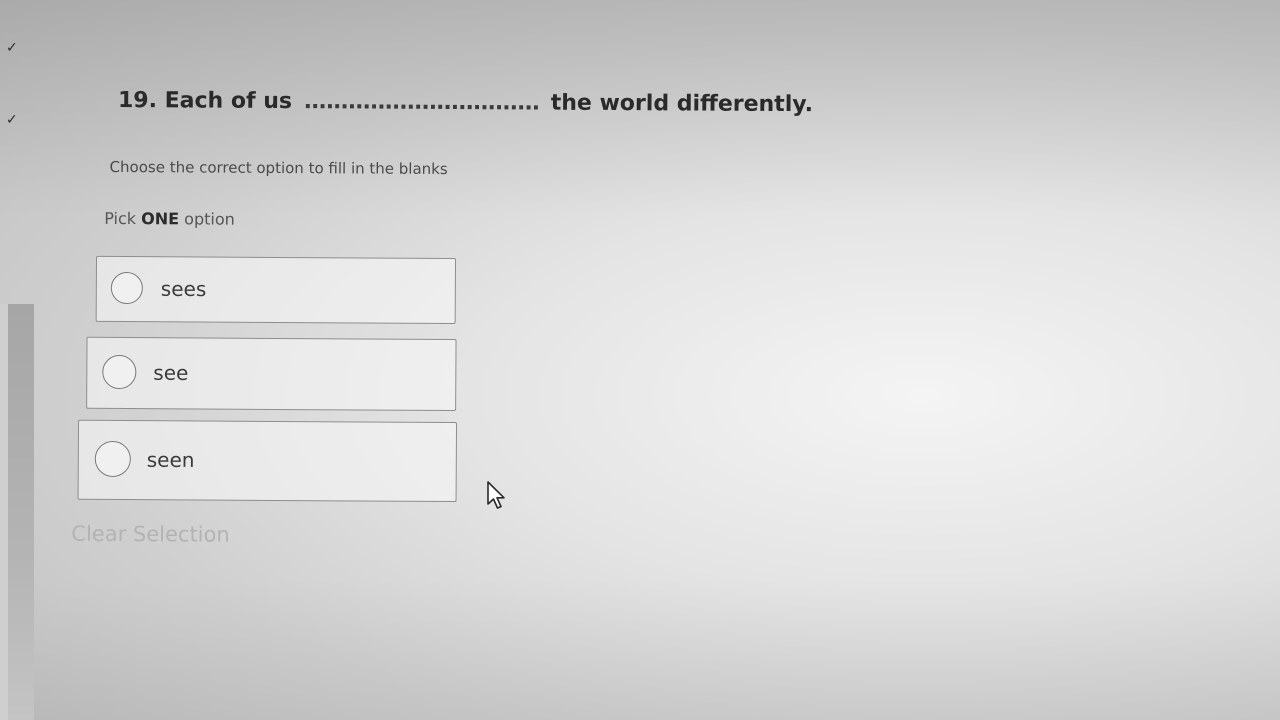  What do you see at coordinates (228, 101) in the screenshot?
I see `question-before-blank: Each of us` at bounding box center [228, 101].